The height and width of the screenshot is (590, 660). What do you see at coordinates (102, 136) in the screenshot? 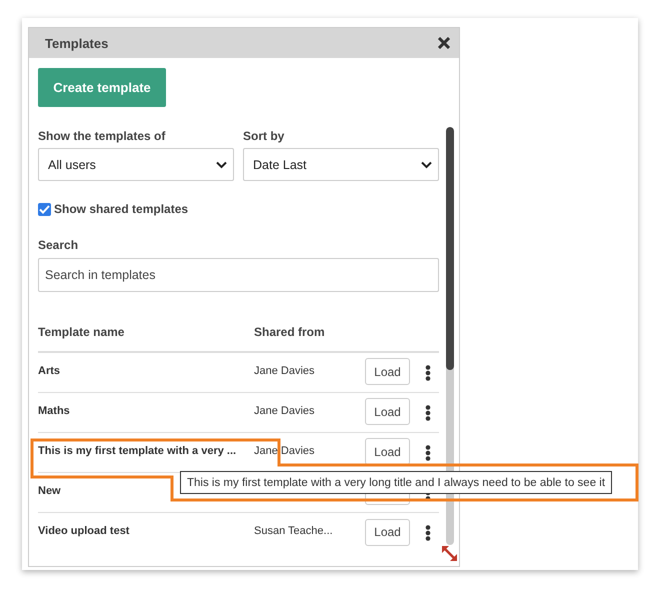
I see `filter-label: Show the templates of` at bounding box center [102, 136].